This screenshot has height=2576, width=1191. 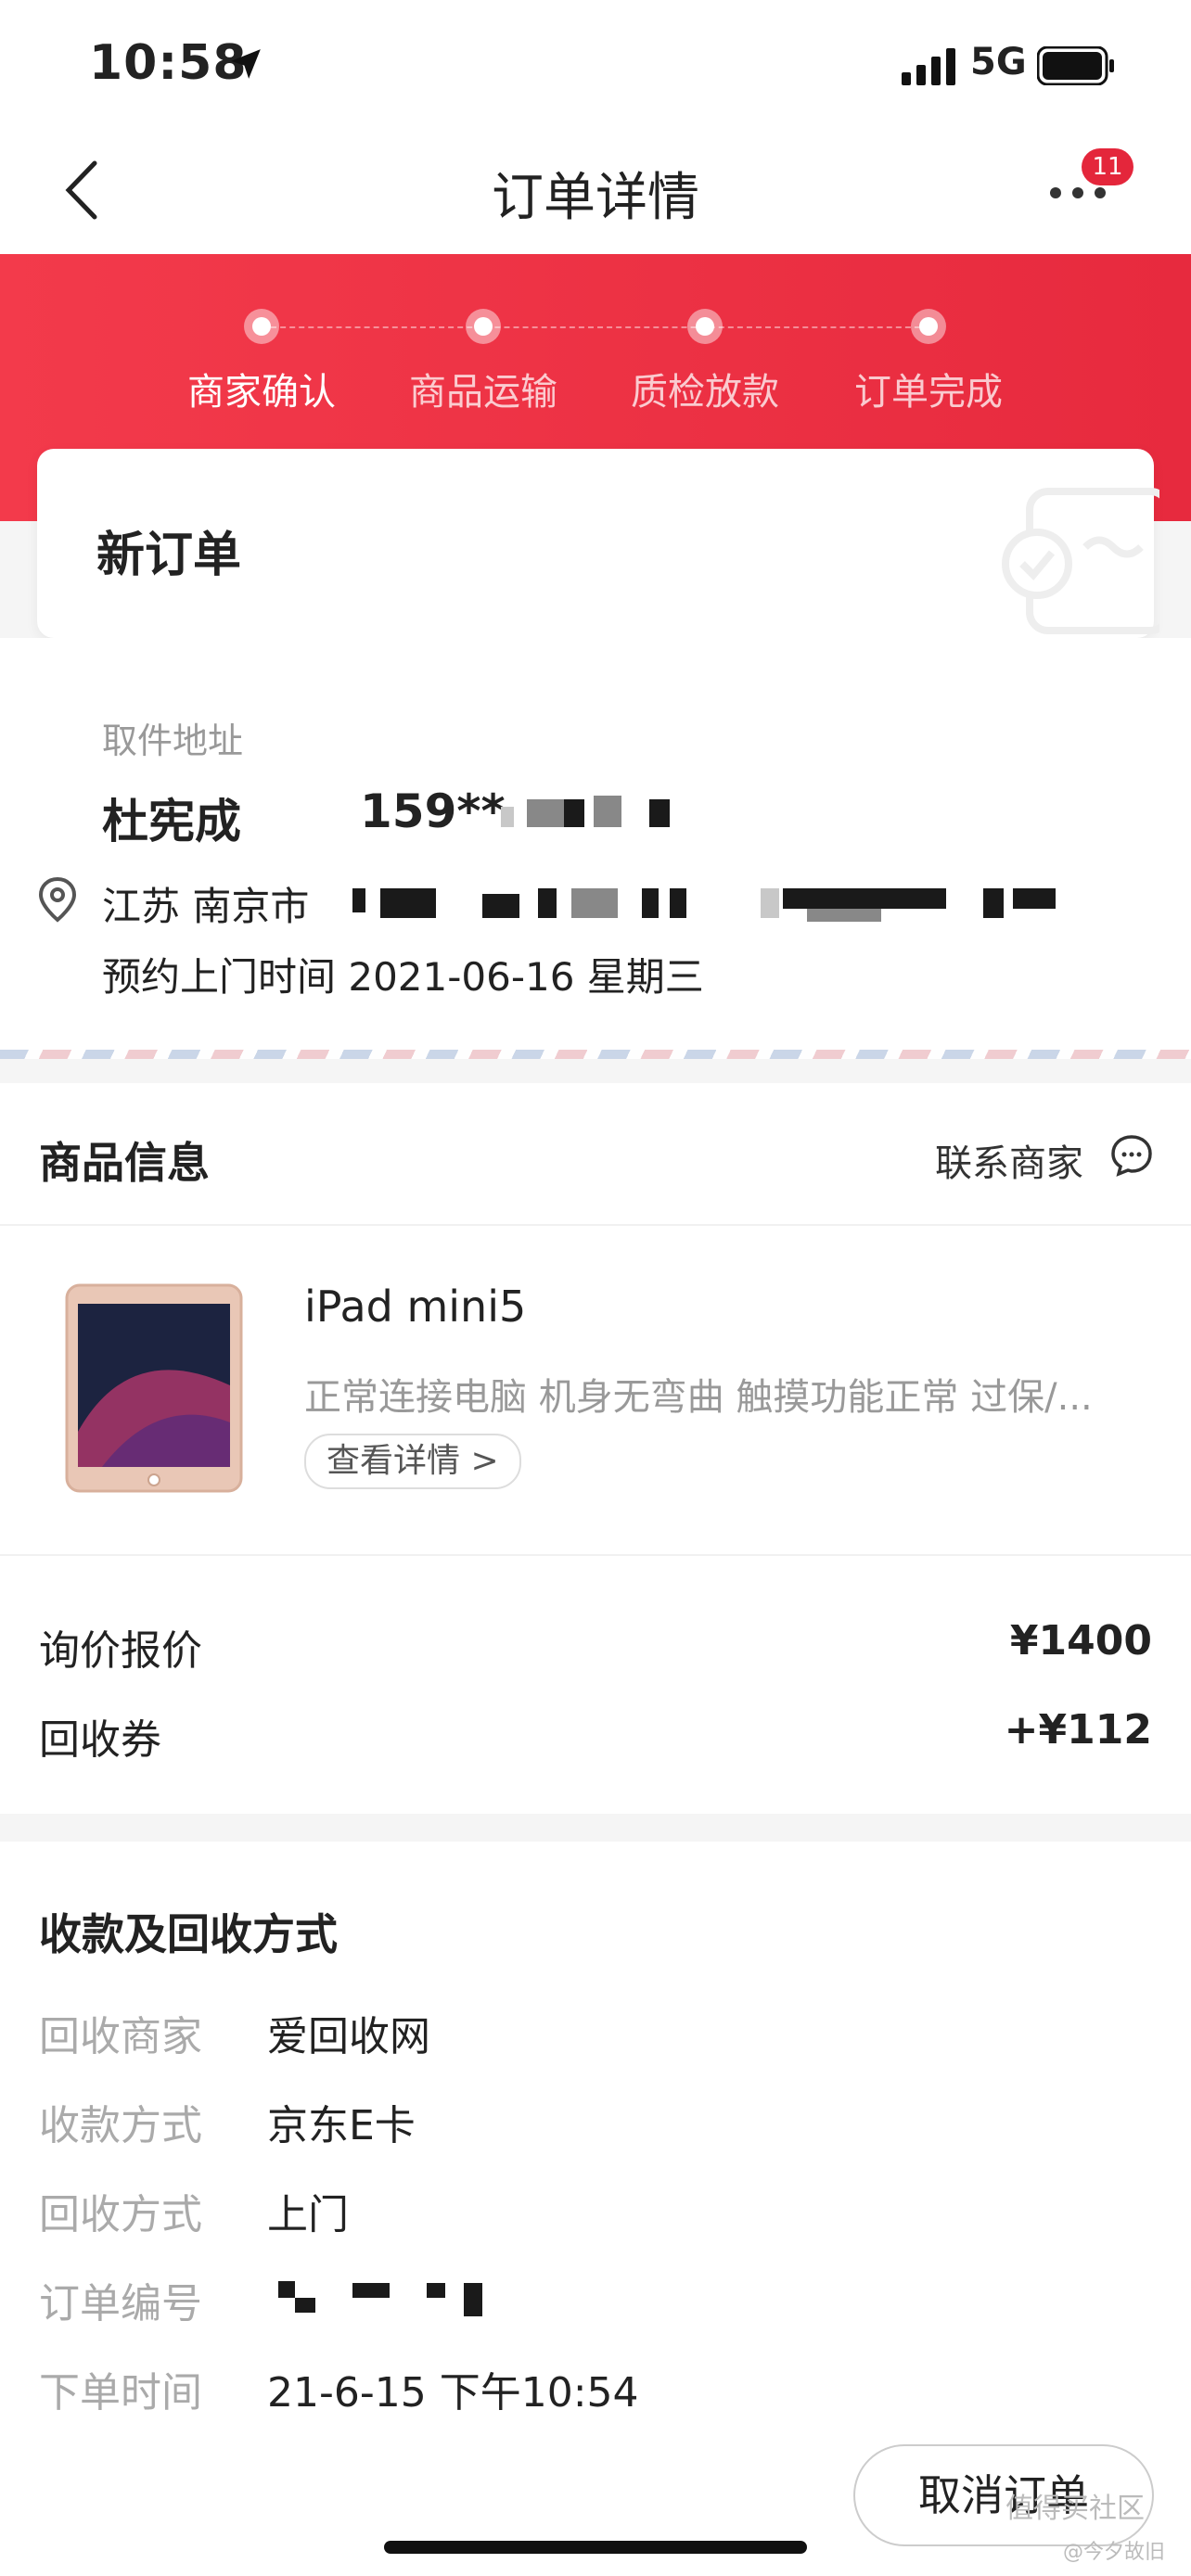 What do you see at coordinates (433, 811) in the screenshot?
I see `contact-phone: 159**` at bounding box center [433, 811].